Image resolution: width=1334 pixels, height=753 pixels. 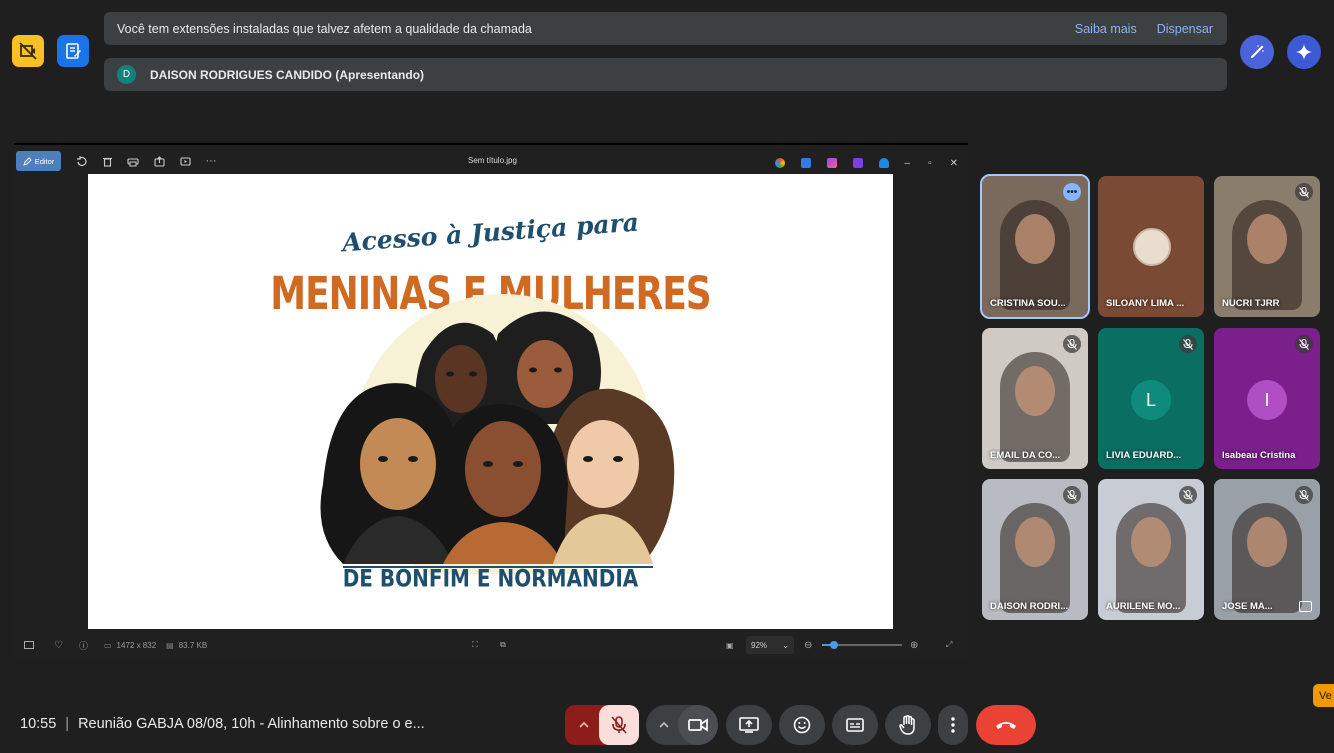 I want to click on wand-icon, so click(x=1257, y=51).